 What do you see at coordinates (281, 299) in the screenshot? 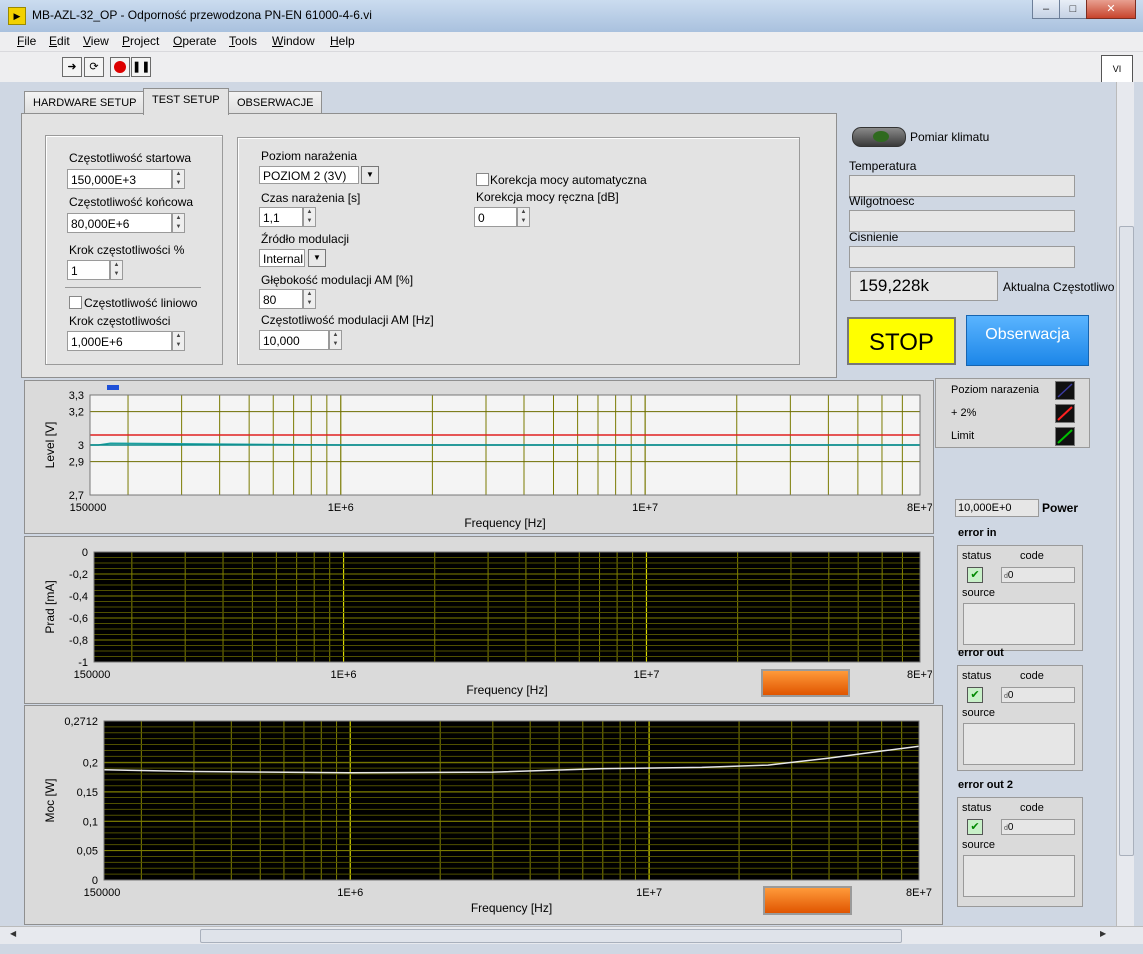
I see `am-depth-input: 80` at bounding box center [281, 299].